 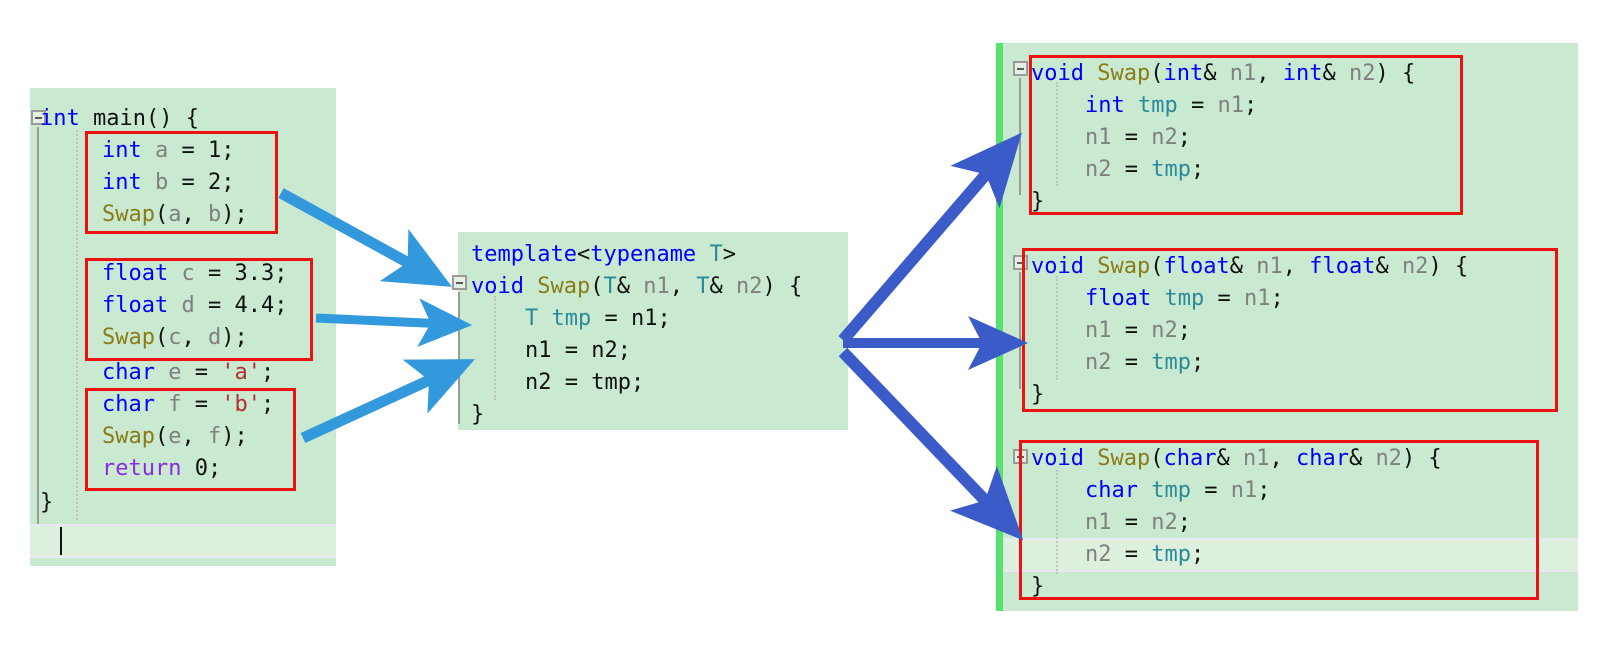 I want to click on code-line: Swap(c, d);, so click(x=175, y=338).